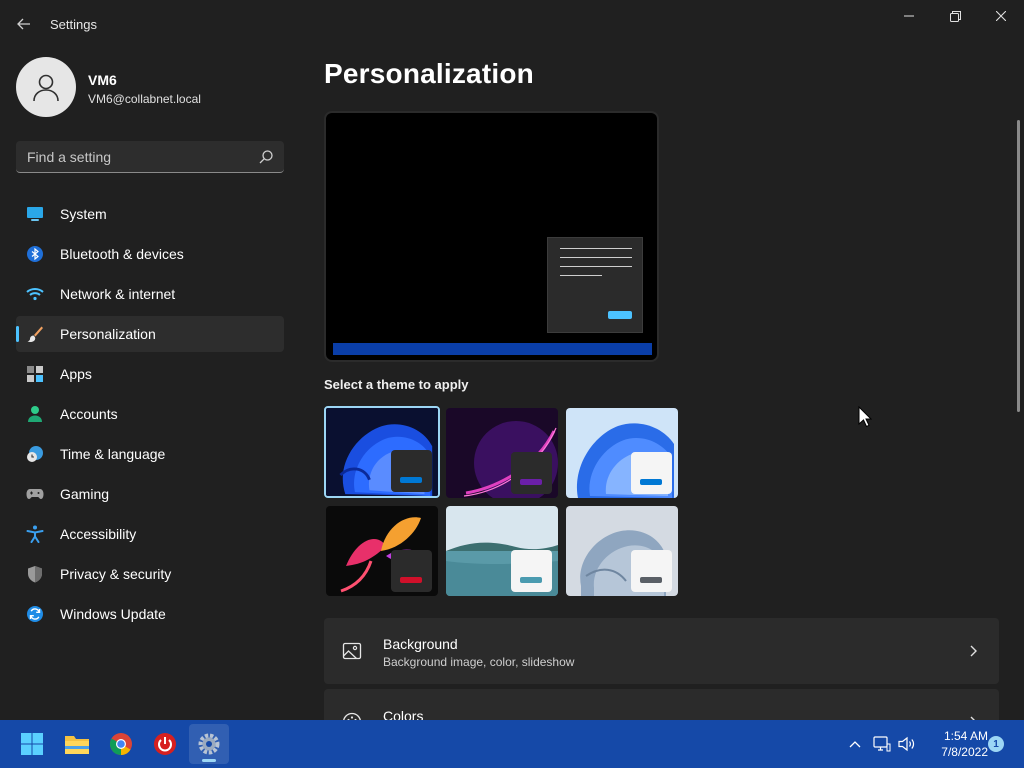 The width and height of the screenshot is (1024, 768). I want to click on sidebar-item-label: Gaming, so click(85, 494).